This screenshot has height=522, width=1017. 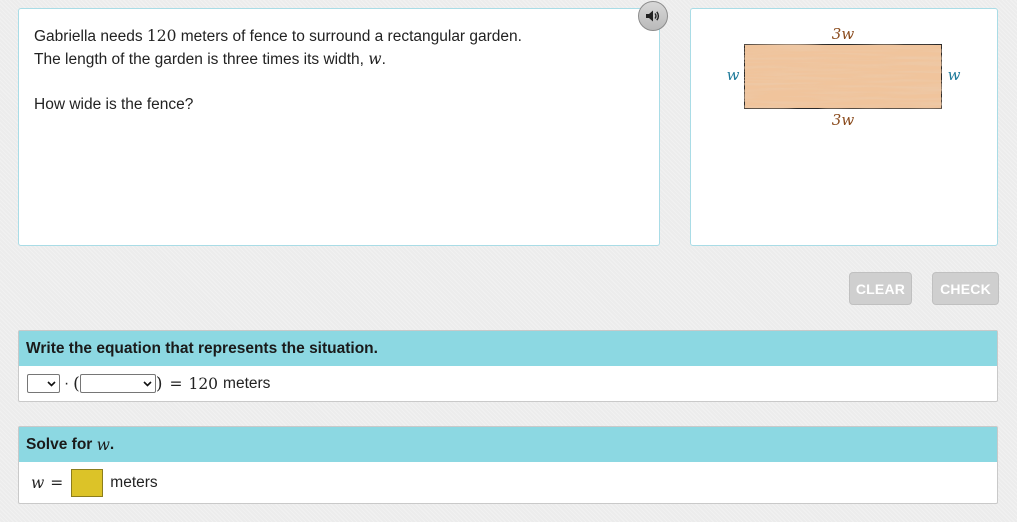 I want to click on bottom-length-label: 3w, so click(x=843, y=120).